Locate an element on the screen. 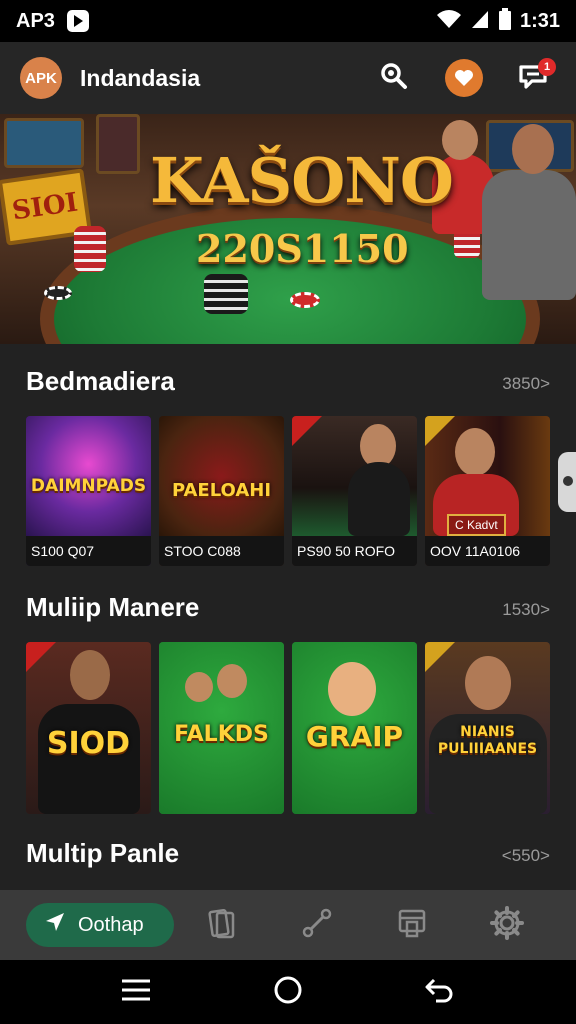 The height and width of the screenshot is (1024, 576). game-card: DAIMNPADS S100 Q07 is located at coordinates (88, 491).